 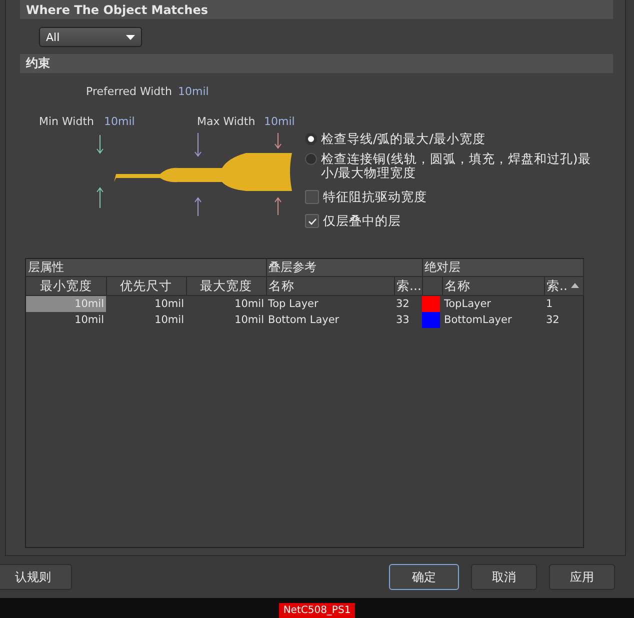 I want to click on dropdown: All, so click(x=90, y=37).